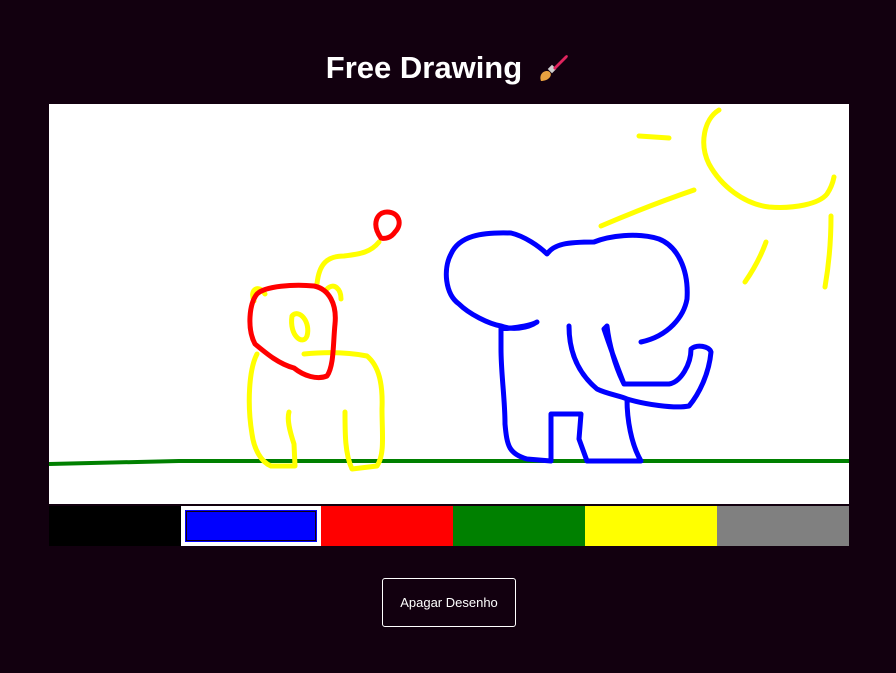 This screenshot has width=896, height=673. What do you see at coordinates (647, 208) in the screenshot?
I see `sun-ray-2-stroke` at bounding box center [647, 208].